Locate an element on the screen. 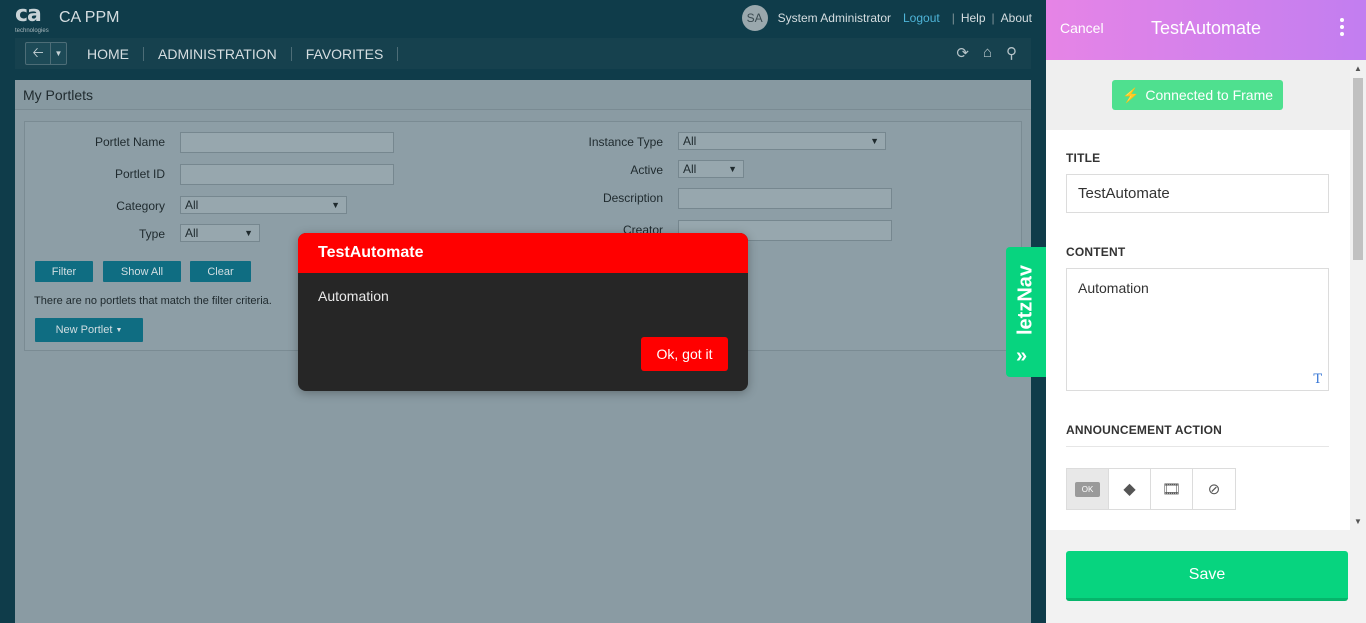 The image size is (1366, 623). logout-link: Logout is located at coordinates (921, 18).